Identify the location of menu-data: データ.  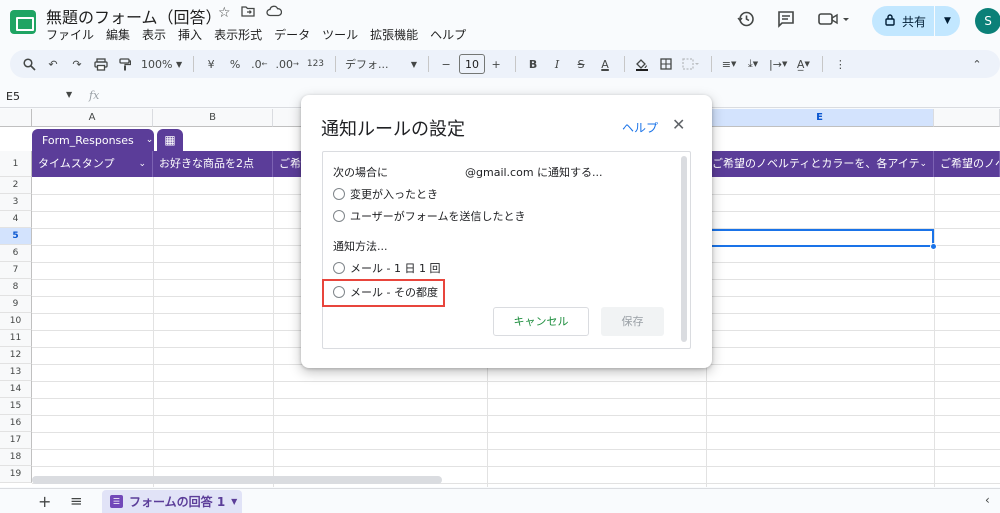
(292, 34).